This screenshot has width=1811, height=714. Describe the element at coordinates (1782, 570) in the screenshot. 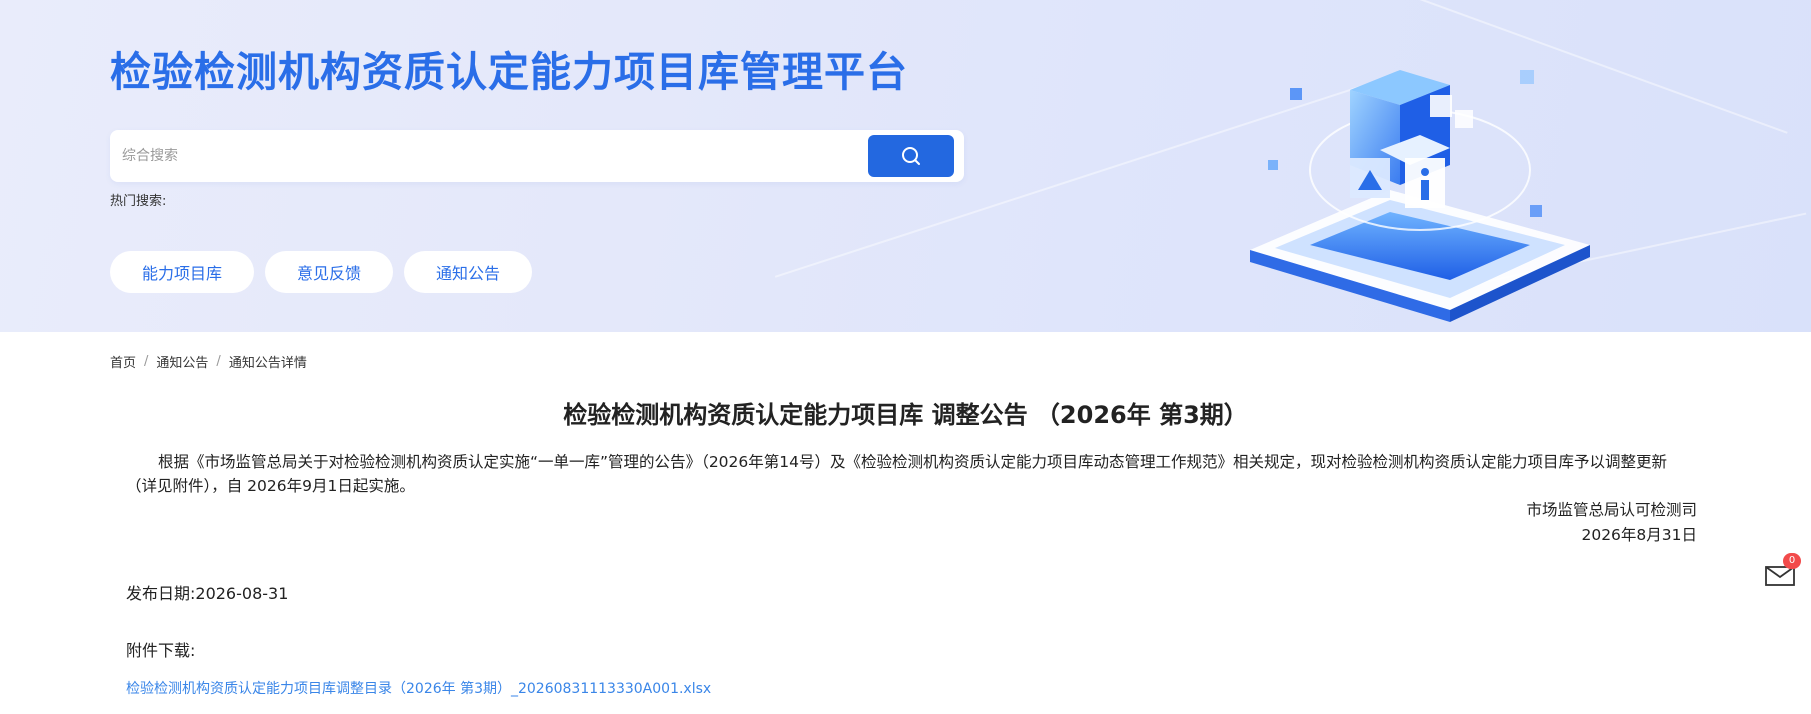

I see `message-button: 0` at that location.